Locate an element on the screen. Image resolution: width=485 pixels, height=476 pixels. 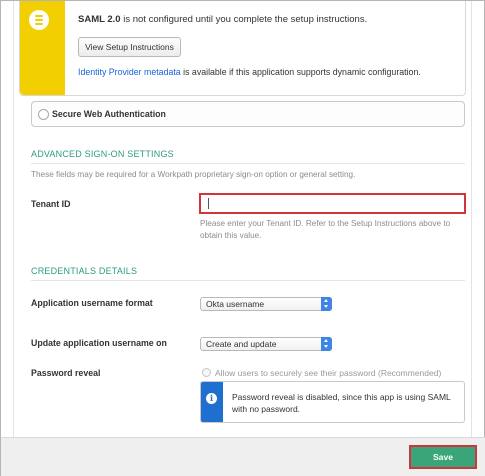
save-button: Save is located at coordinates (443, 457).